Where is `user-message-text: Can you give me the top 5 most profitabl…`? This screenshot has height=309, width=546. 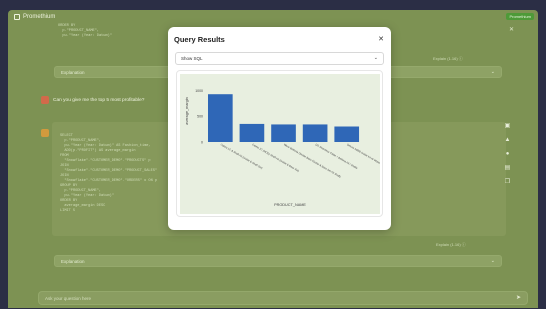
user-message-text: Can you give me the top 5 most profitabl… is located at coordinates (99, 100).